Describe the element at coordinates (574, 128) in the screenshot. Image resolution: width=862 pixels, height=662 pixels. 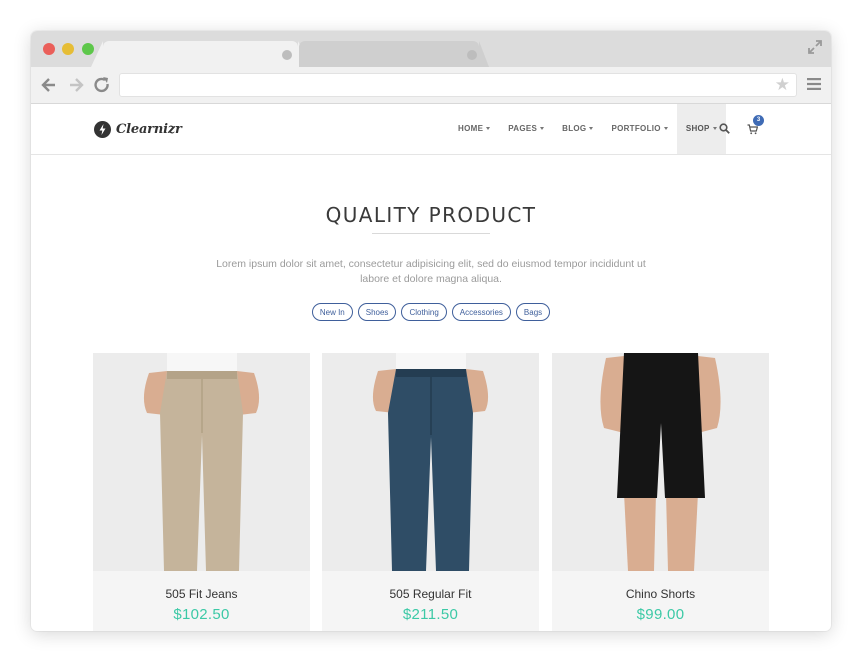
I see `nav-blog-label: BLOG` at that location.